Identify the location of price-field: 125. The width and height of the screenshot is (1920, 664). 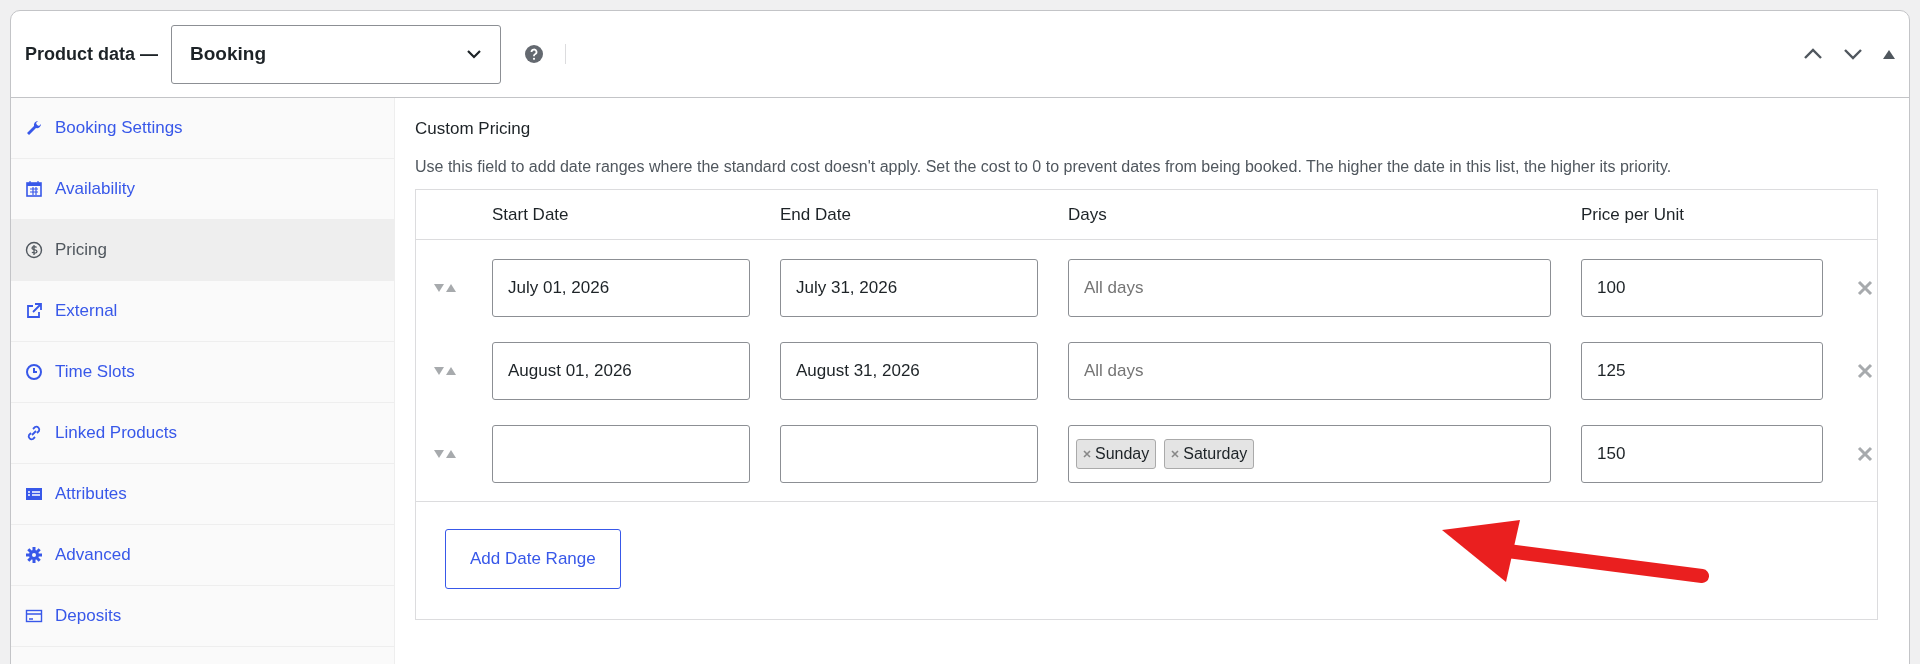
(1702, 370).